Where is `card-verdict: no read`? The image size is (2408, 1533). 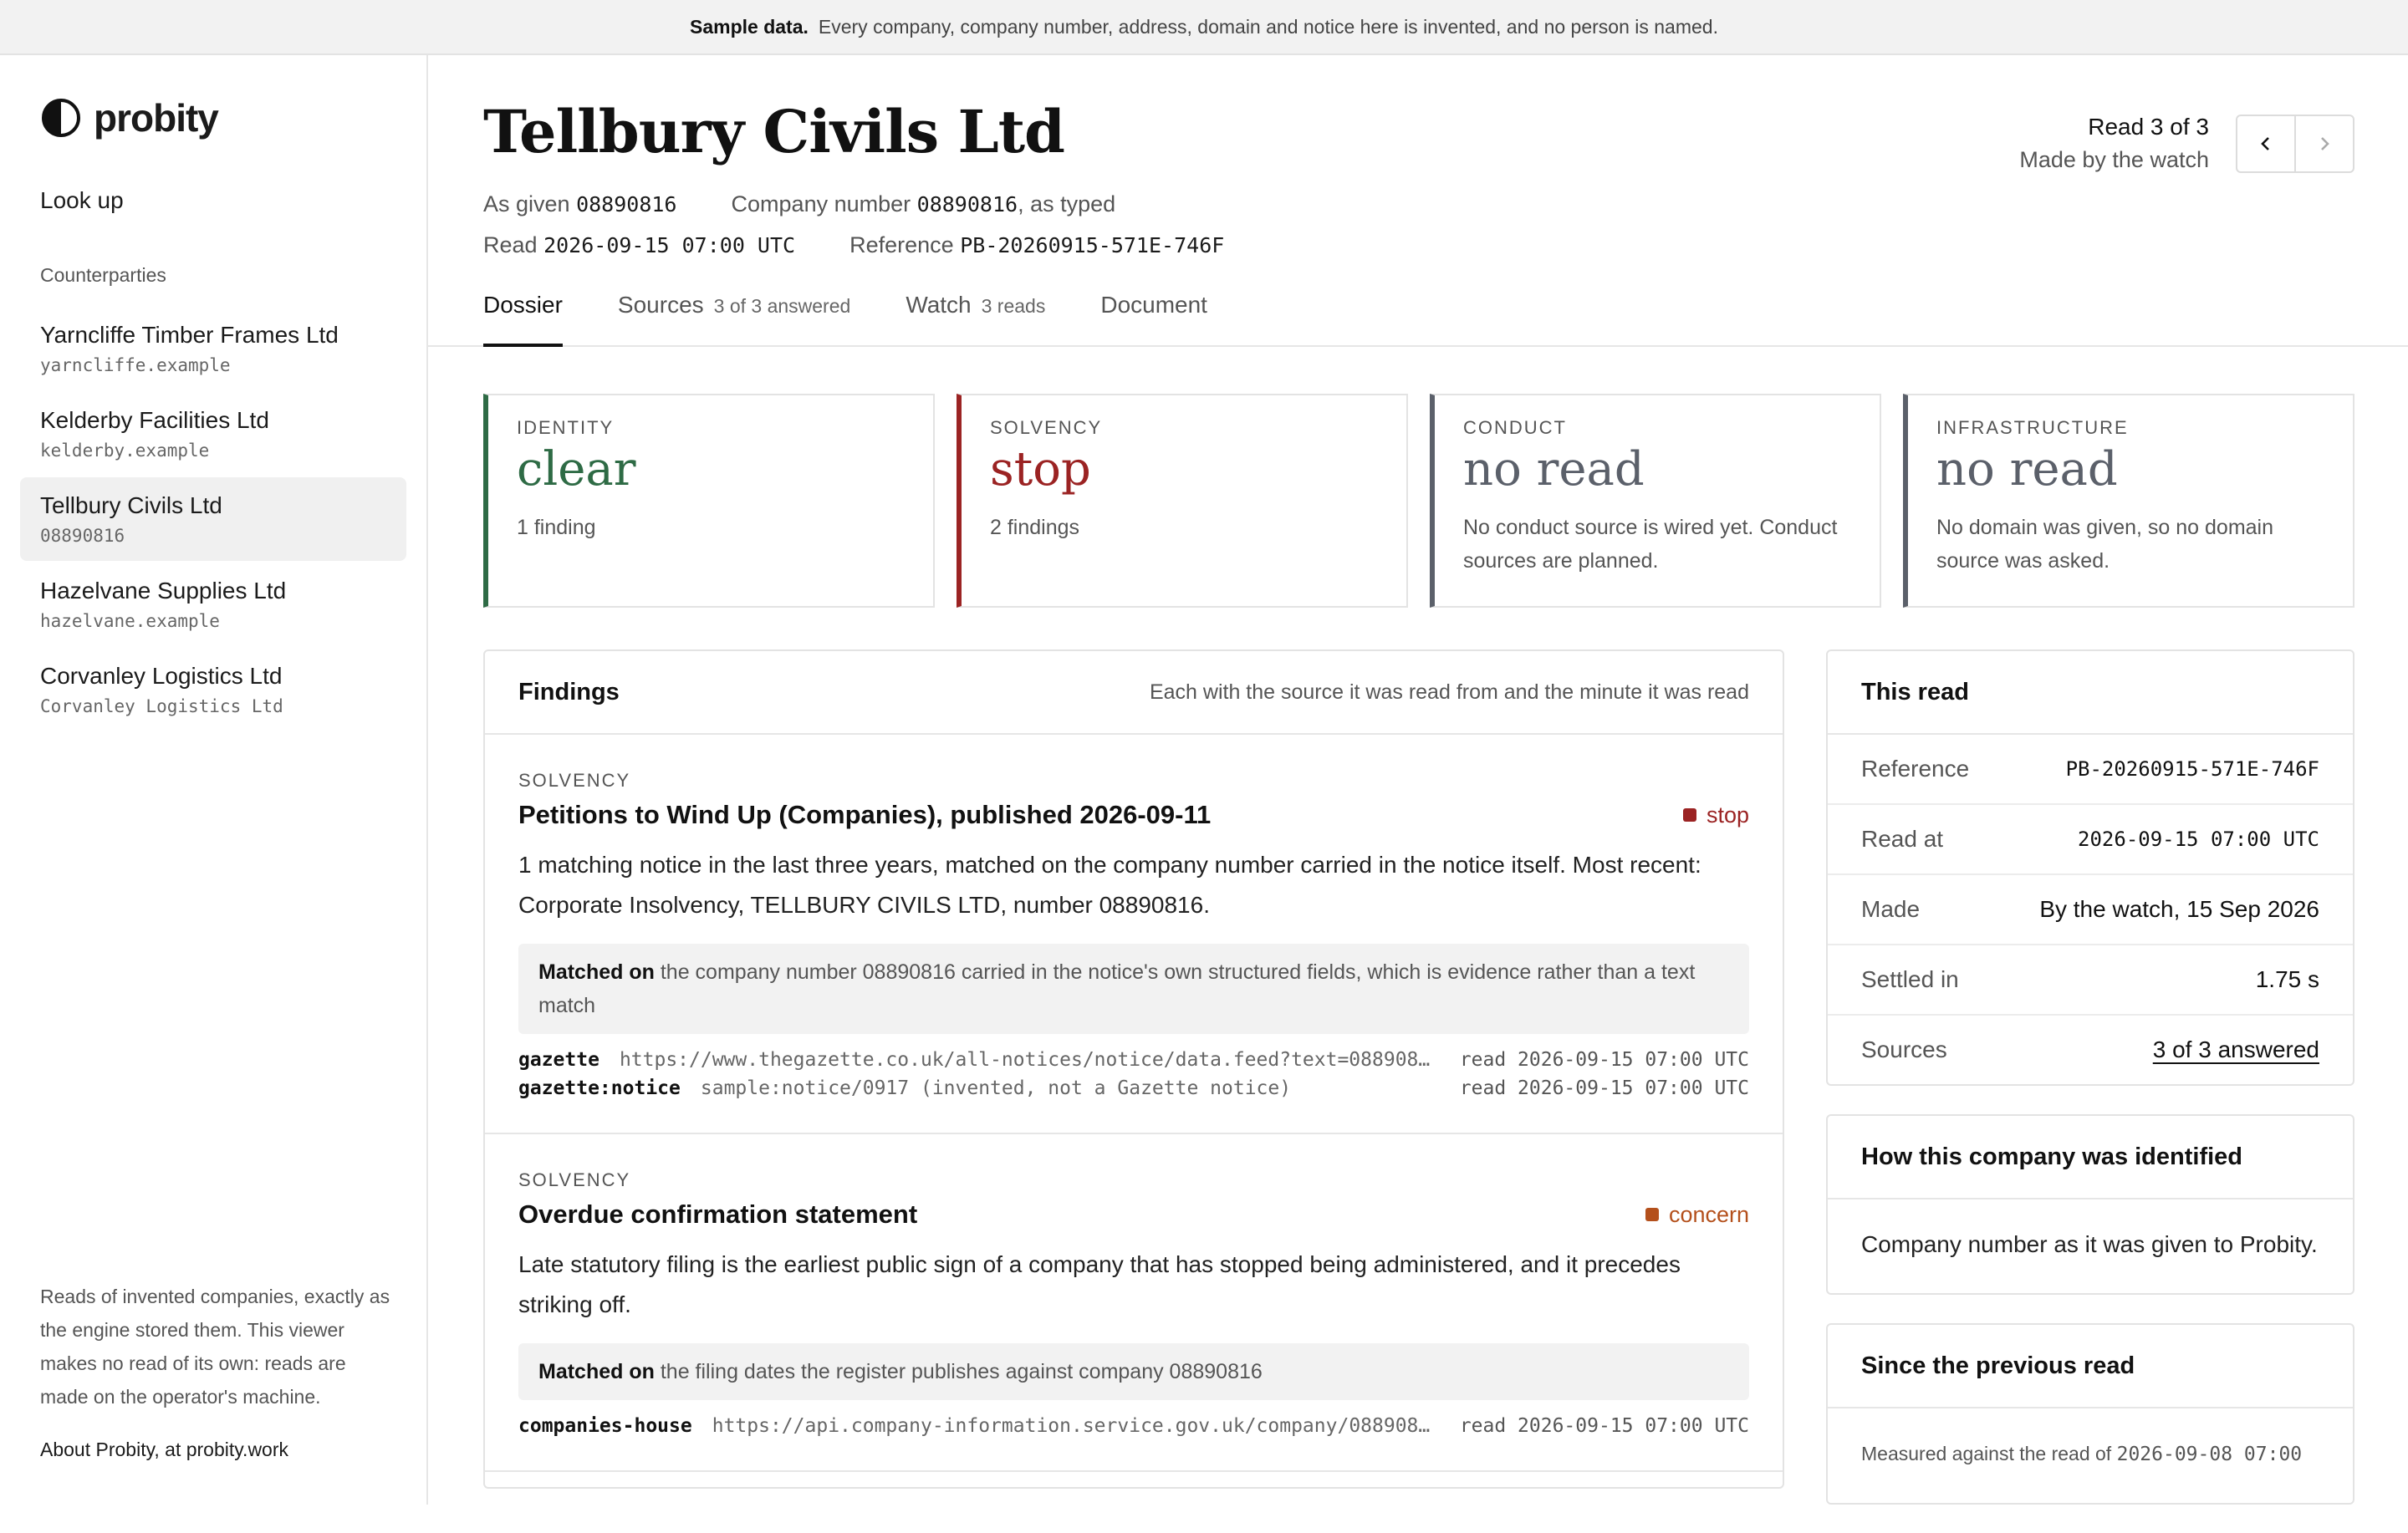
card-verdict: no read is located at coordinates (2027, 470).